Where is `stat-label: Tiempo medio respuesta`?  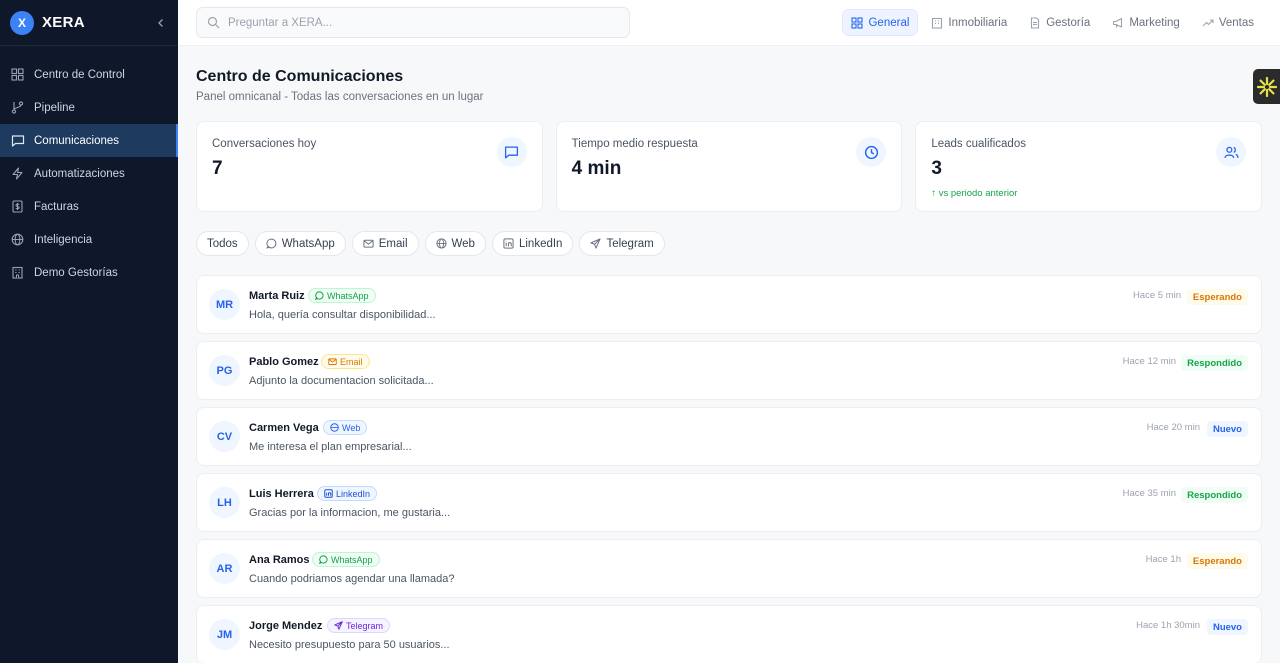 stat-label: Tiempo medio respuesta is located at coordinates (634, 144).